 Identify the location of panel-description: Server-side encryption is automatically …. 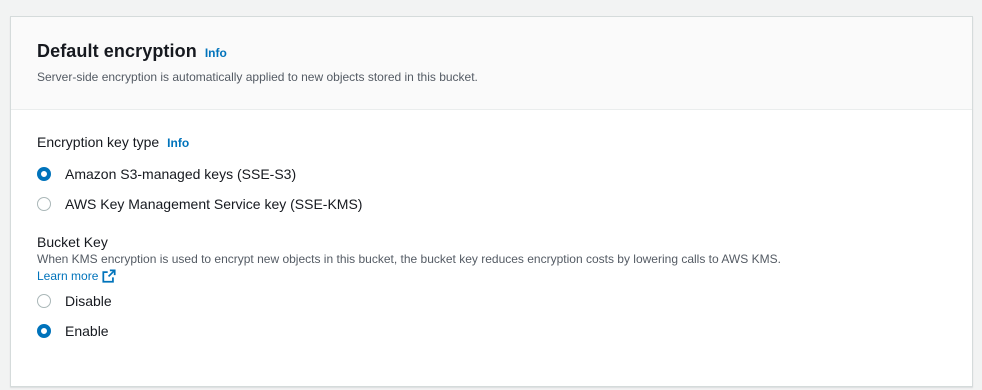
(257, 77).